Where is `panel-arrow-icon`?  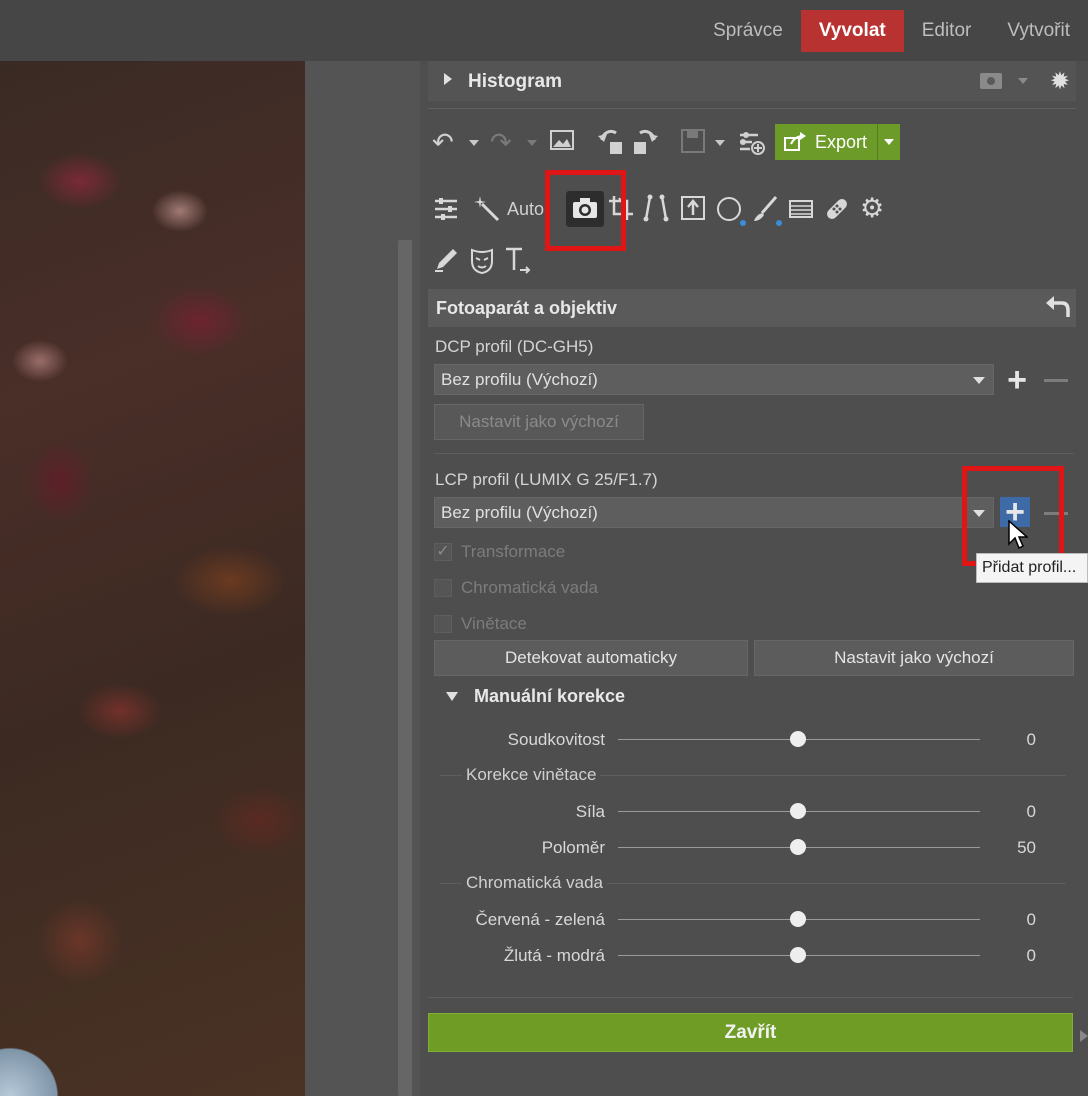 panel-arrow-icon is located at coordinates (1084, 1036).